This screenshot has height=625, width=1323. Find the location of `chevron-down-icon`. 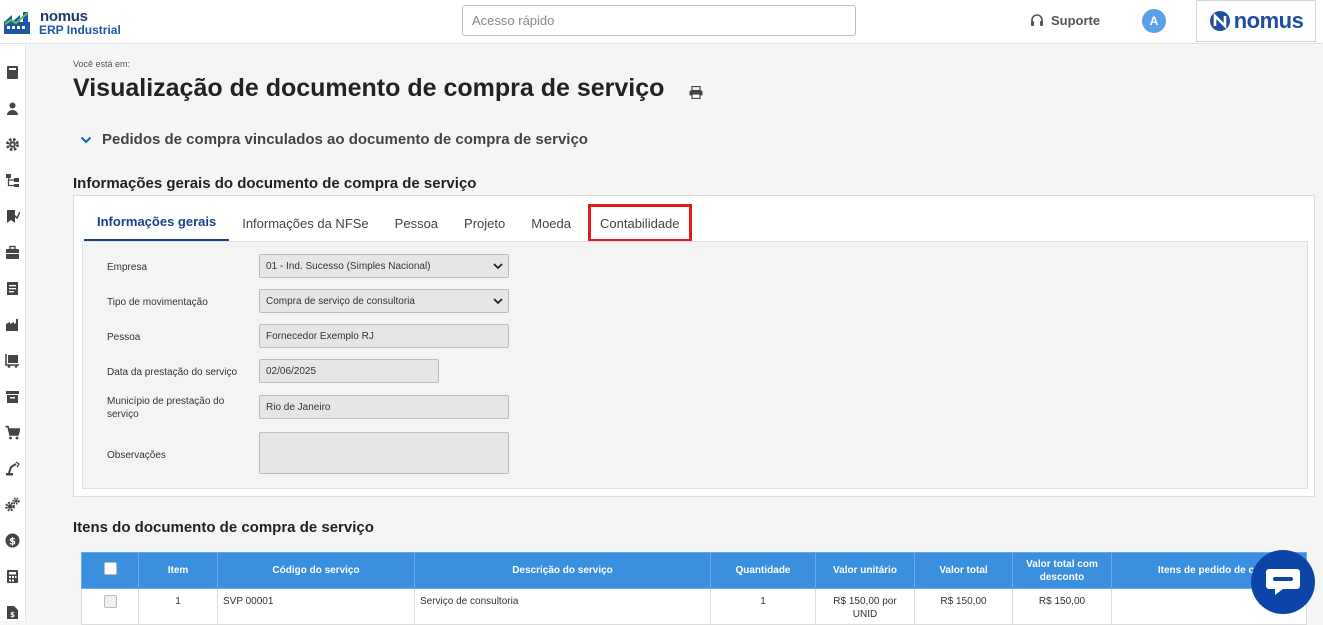

chevron-down-icon is located at coordinates (86, 139).